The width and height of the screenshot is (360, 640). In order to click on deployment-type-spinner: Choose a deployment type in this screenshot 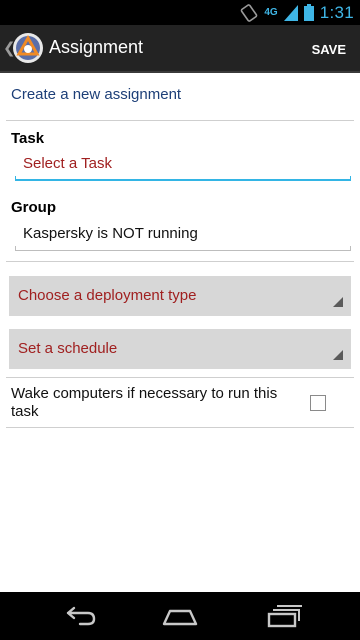, I will do `click(180, 296)`.